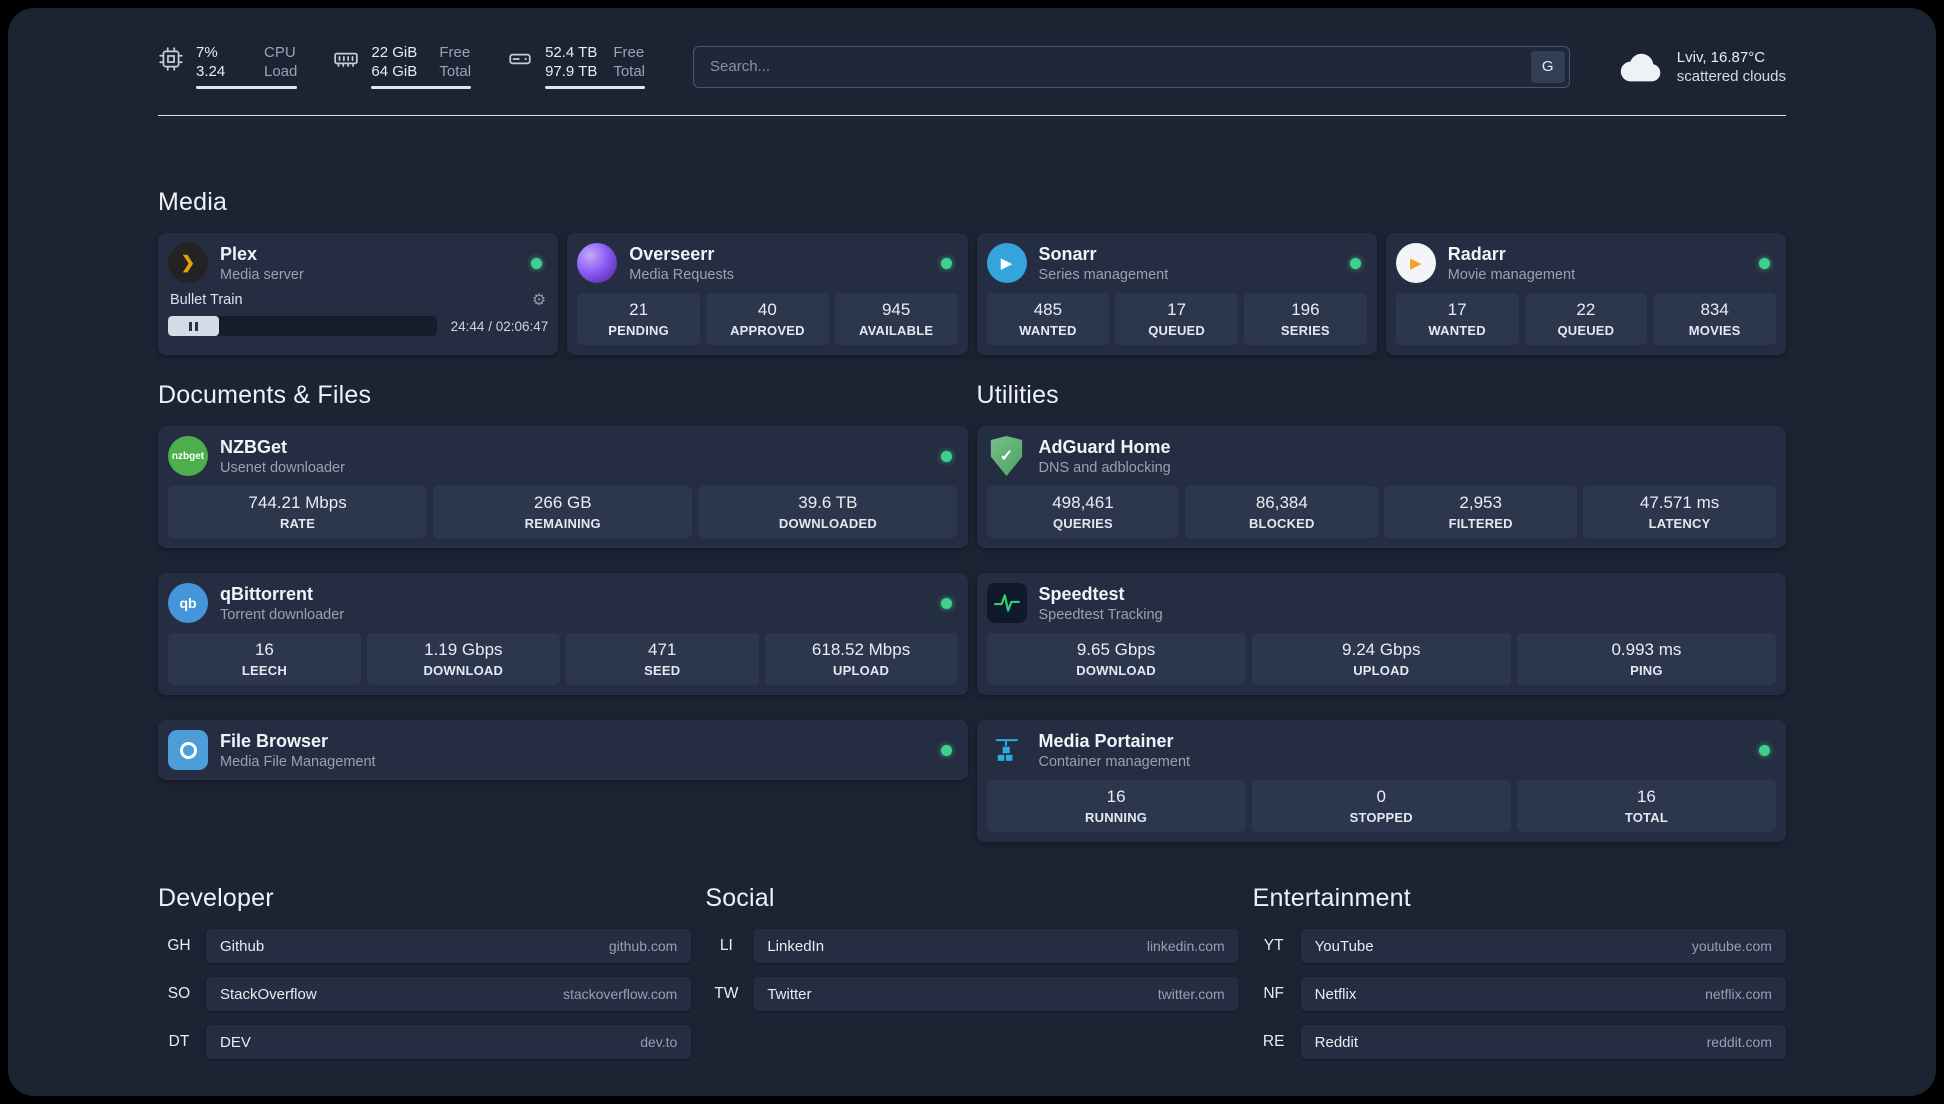  Describe the element at coordinates (828, 502) in the screenshot. I see `stat-value: 39.6 TB` at that location.